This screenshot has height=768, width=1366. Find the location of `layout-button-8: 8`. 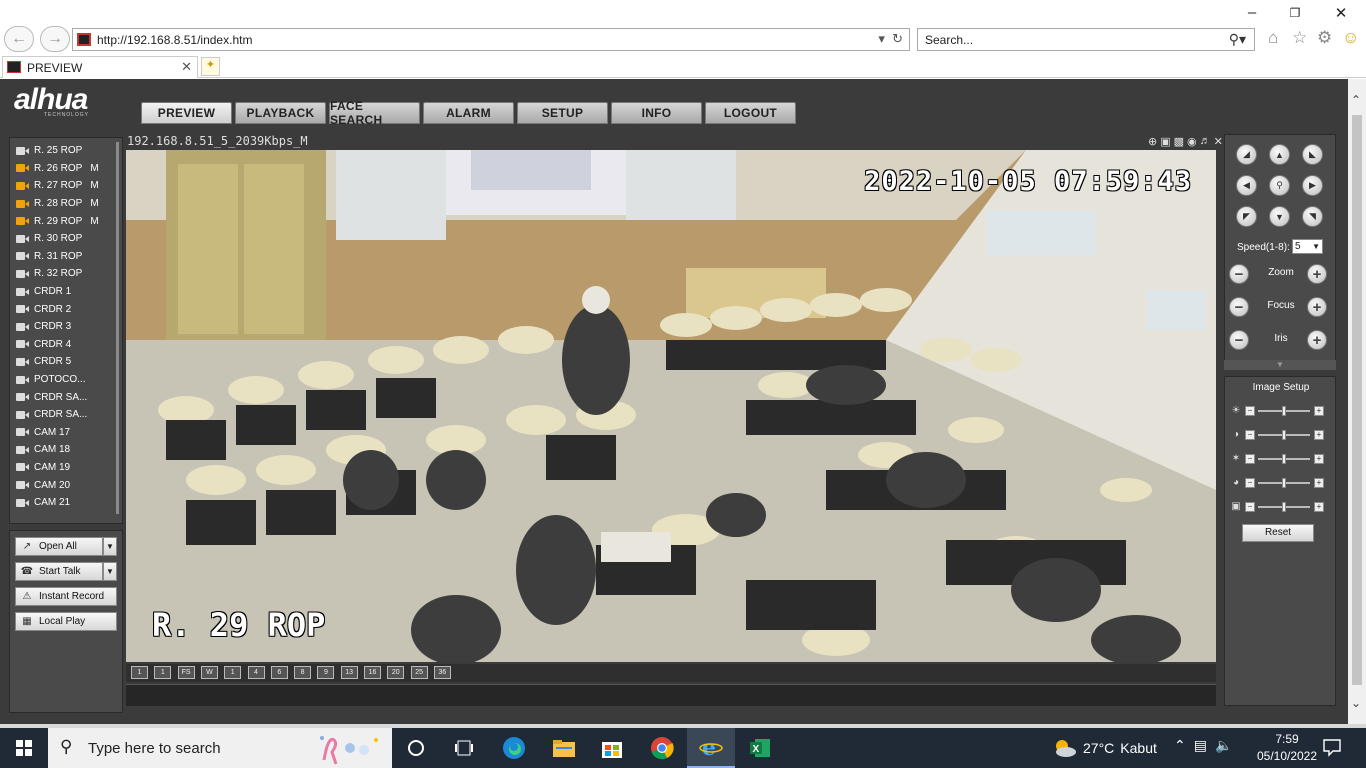

layout-button-8: 8 is located at coordinates (303, 672).